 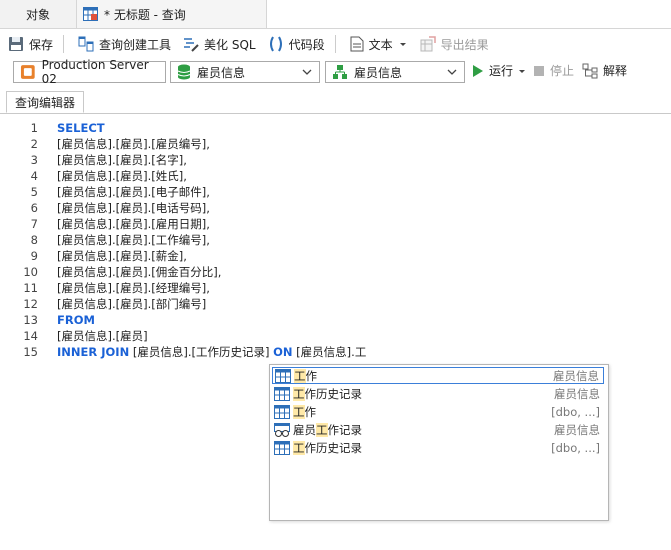 I want to click on code-text: [雇员信息].[雇员].[名字],, so click(x=122, y=160).